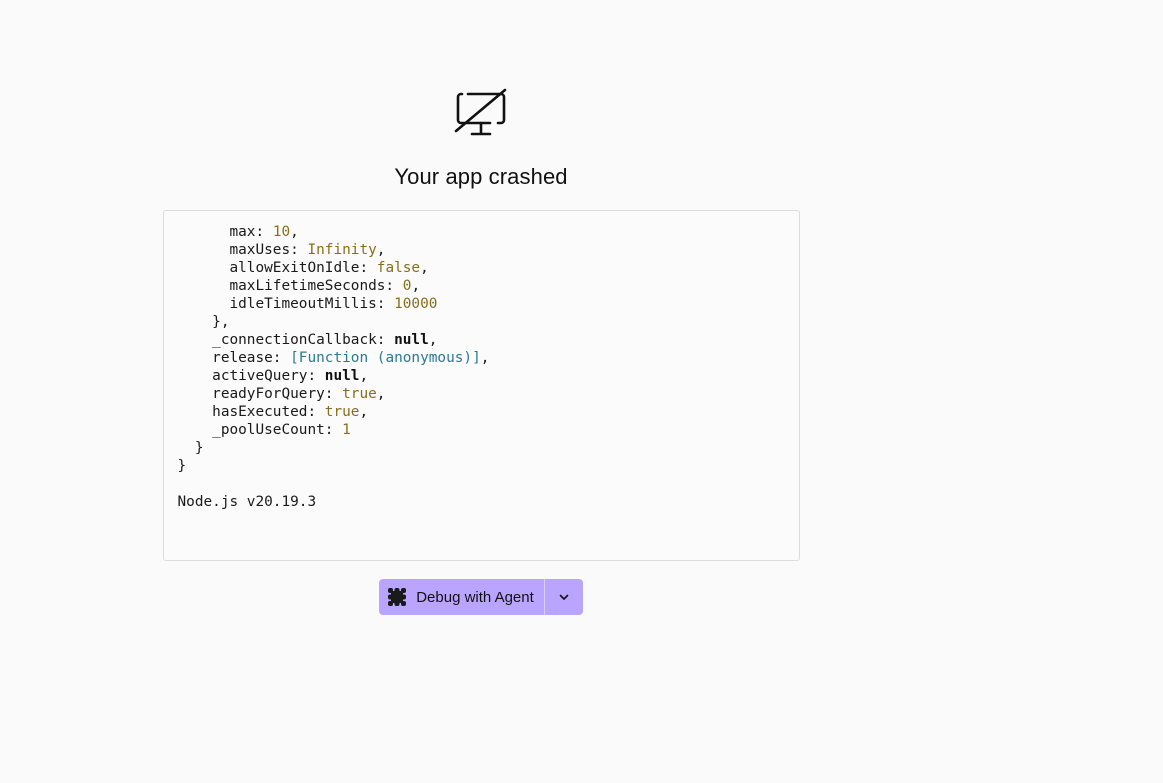 This screenshot has height=783, width=1163. I want to click on log-line: readyForQuery: true,, so click(281, 394).